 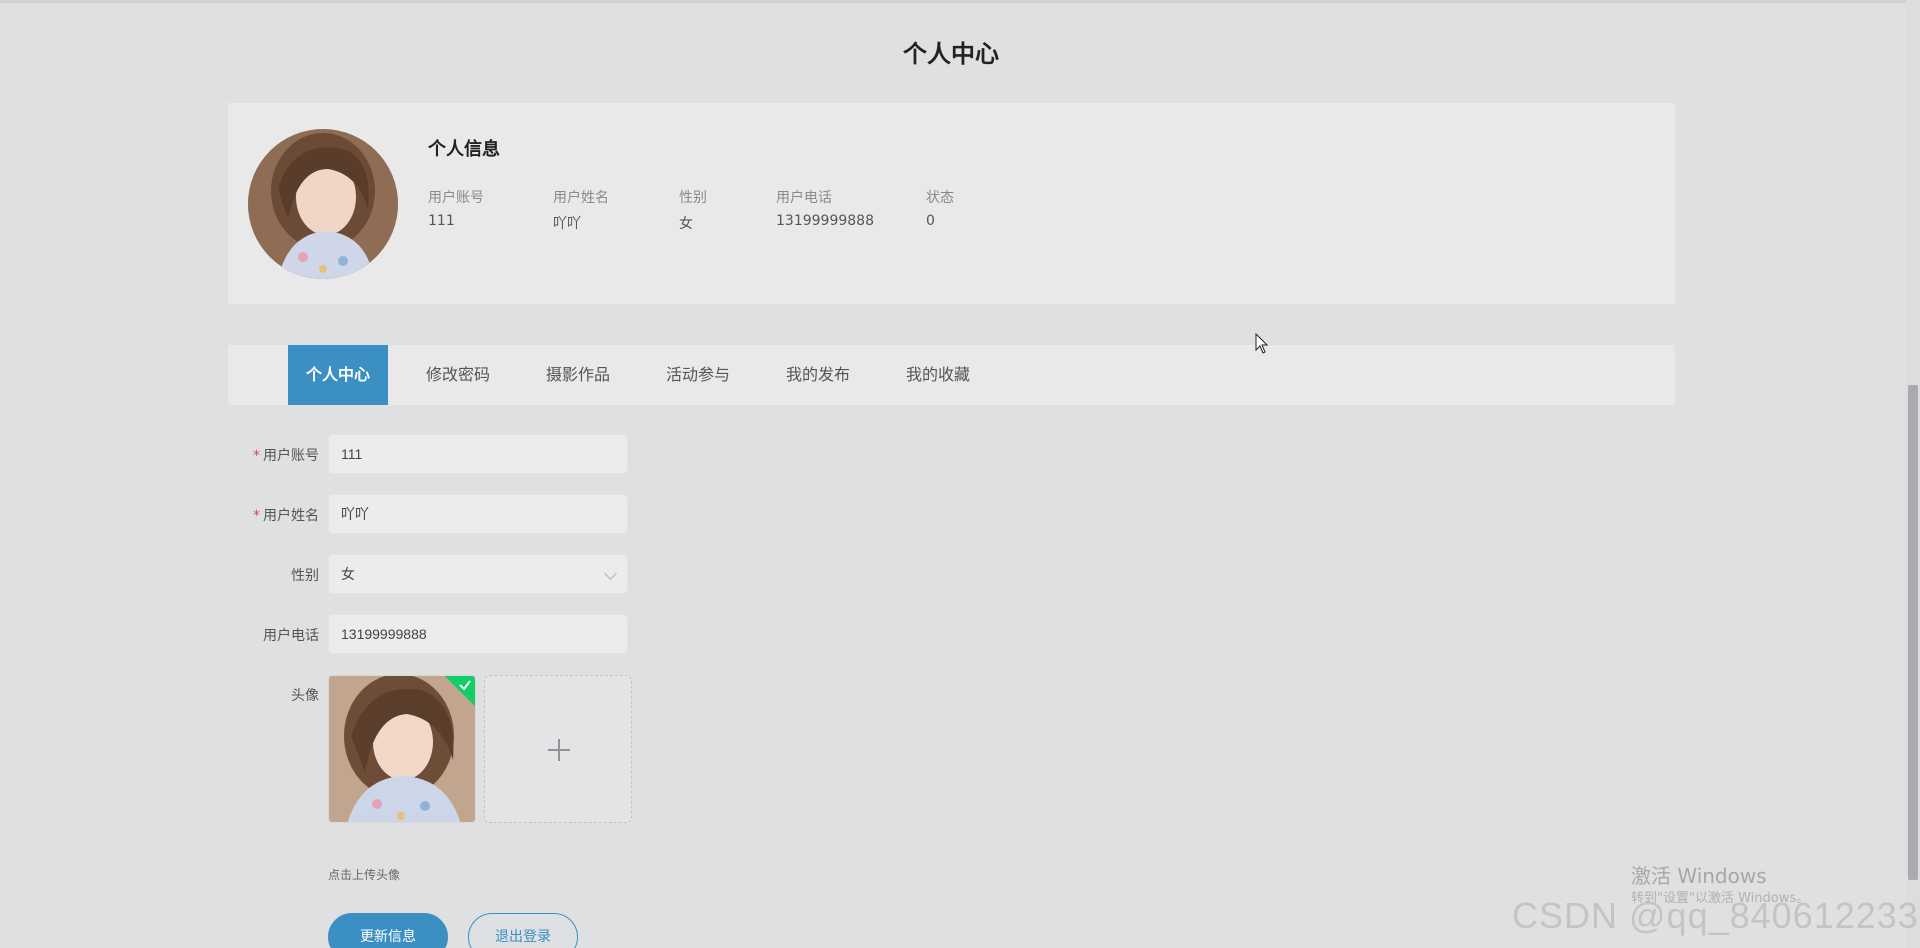 I want to click on name-label: * 用户姓名, so click(x=269, y=515).